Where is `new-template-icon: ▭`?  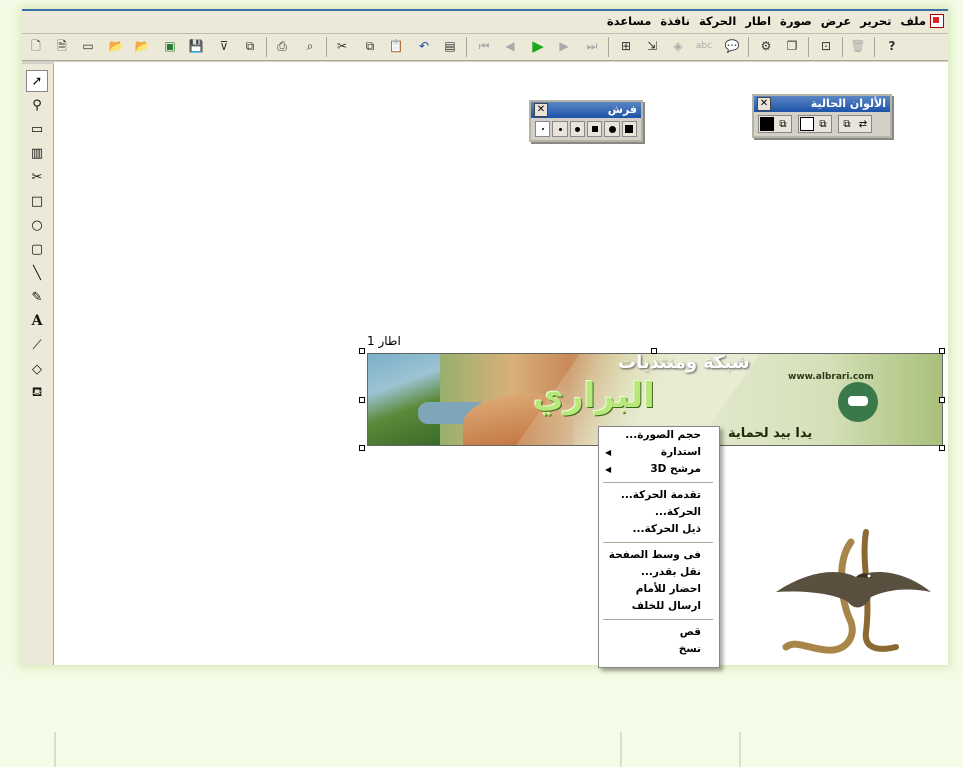
new-template-icon: ▭ is located at coordinates (88, 46).